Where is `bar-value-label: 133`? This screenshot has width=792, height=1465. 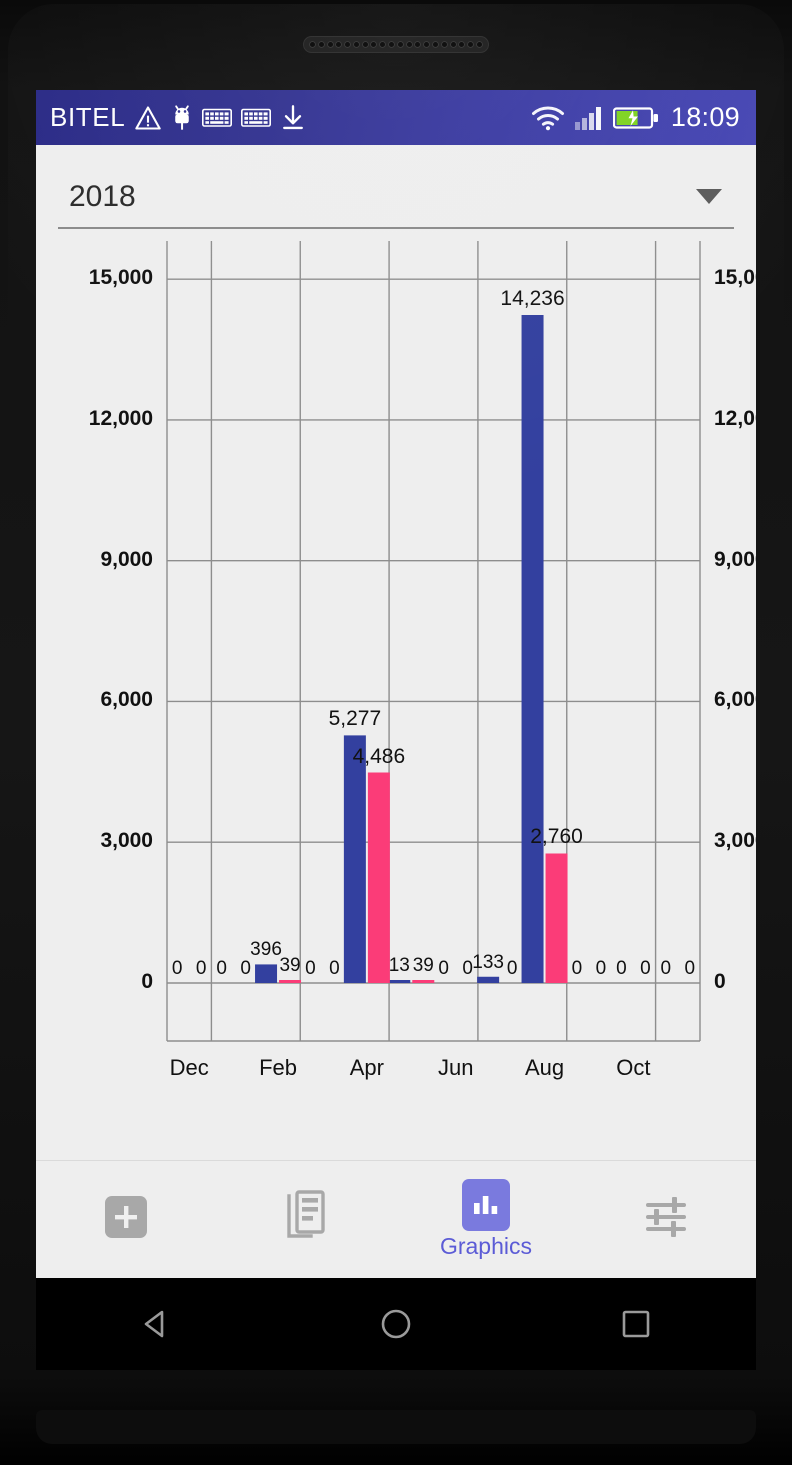
bar-value-label: 133 is located at coordinates (488, 962).